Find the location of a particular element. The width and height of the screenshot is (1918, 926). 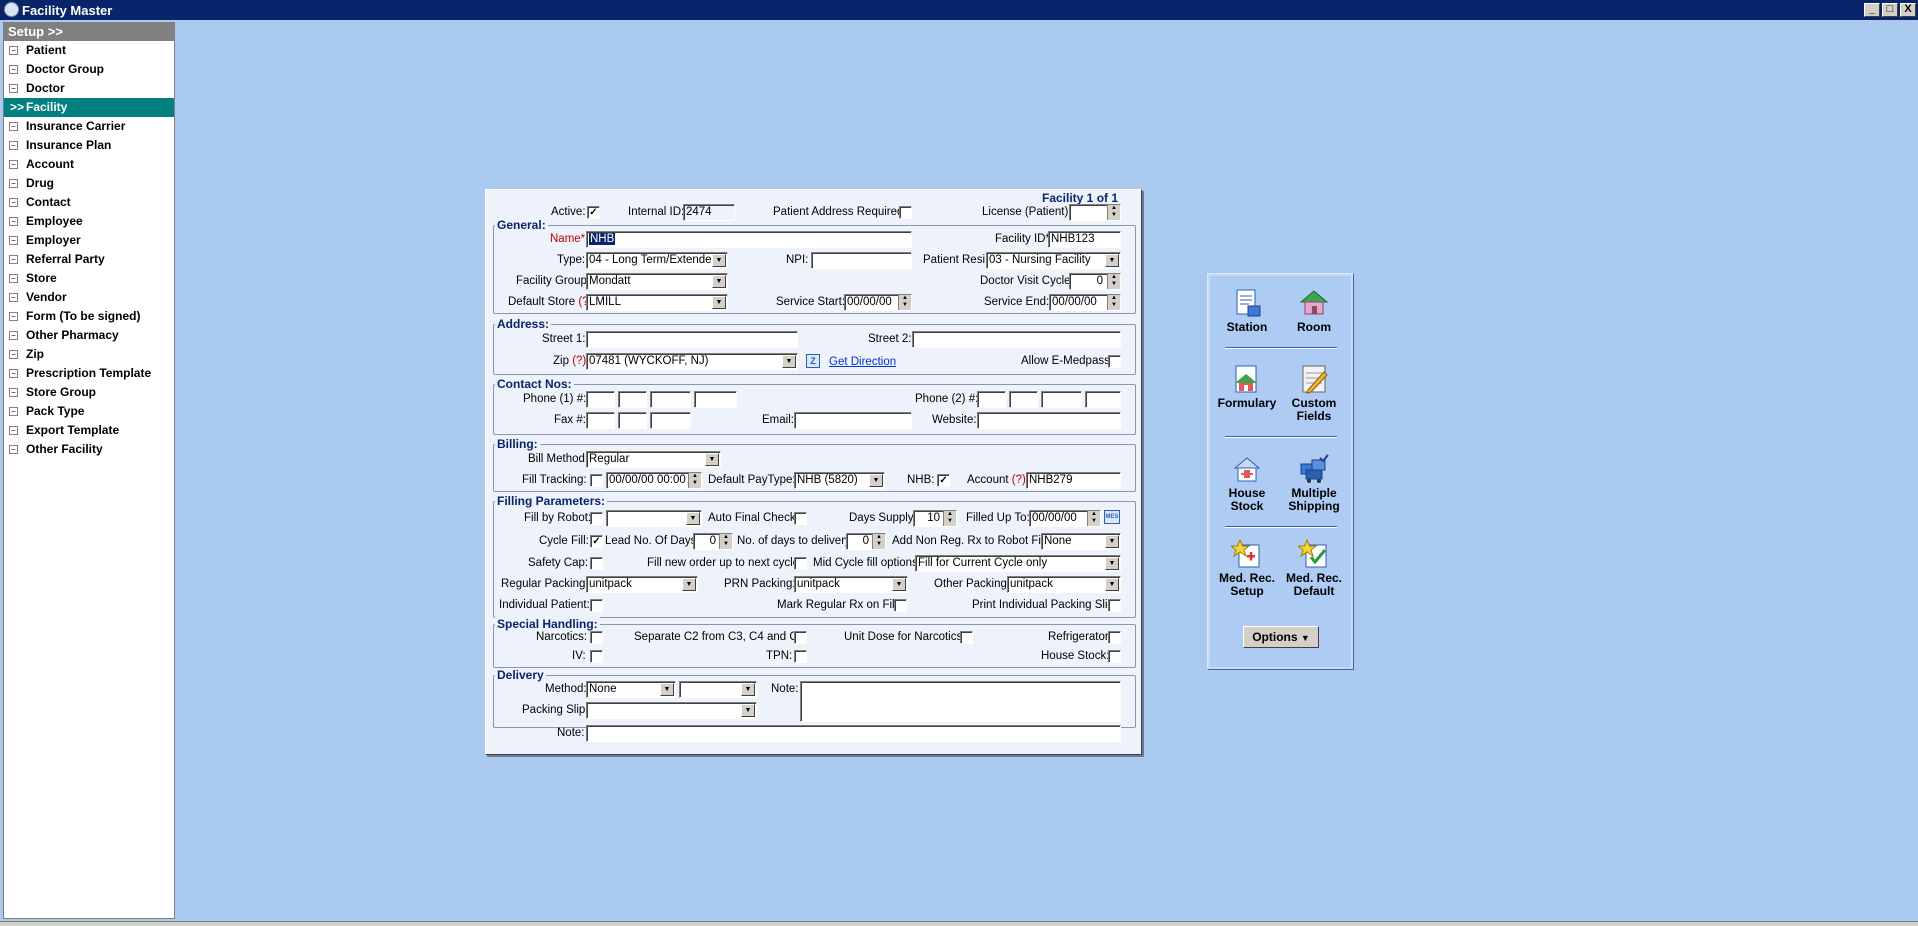

phone1-ext-field is located at coordinates (715, 399).